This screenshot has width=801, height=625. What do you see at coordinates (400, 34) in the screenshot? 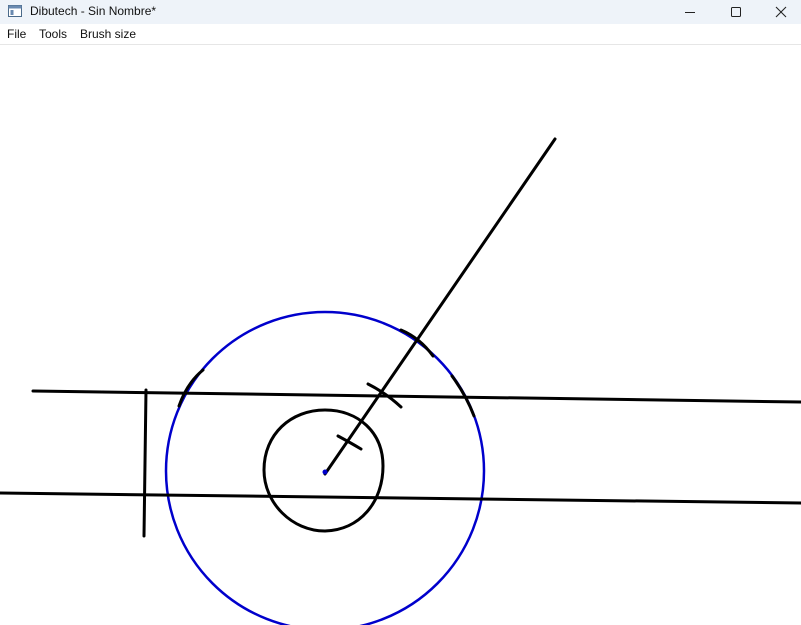
I see `menu-bar: File Tools Brush size` at bounding box center [400, 34].